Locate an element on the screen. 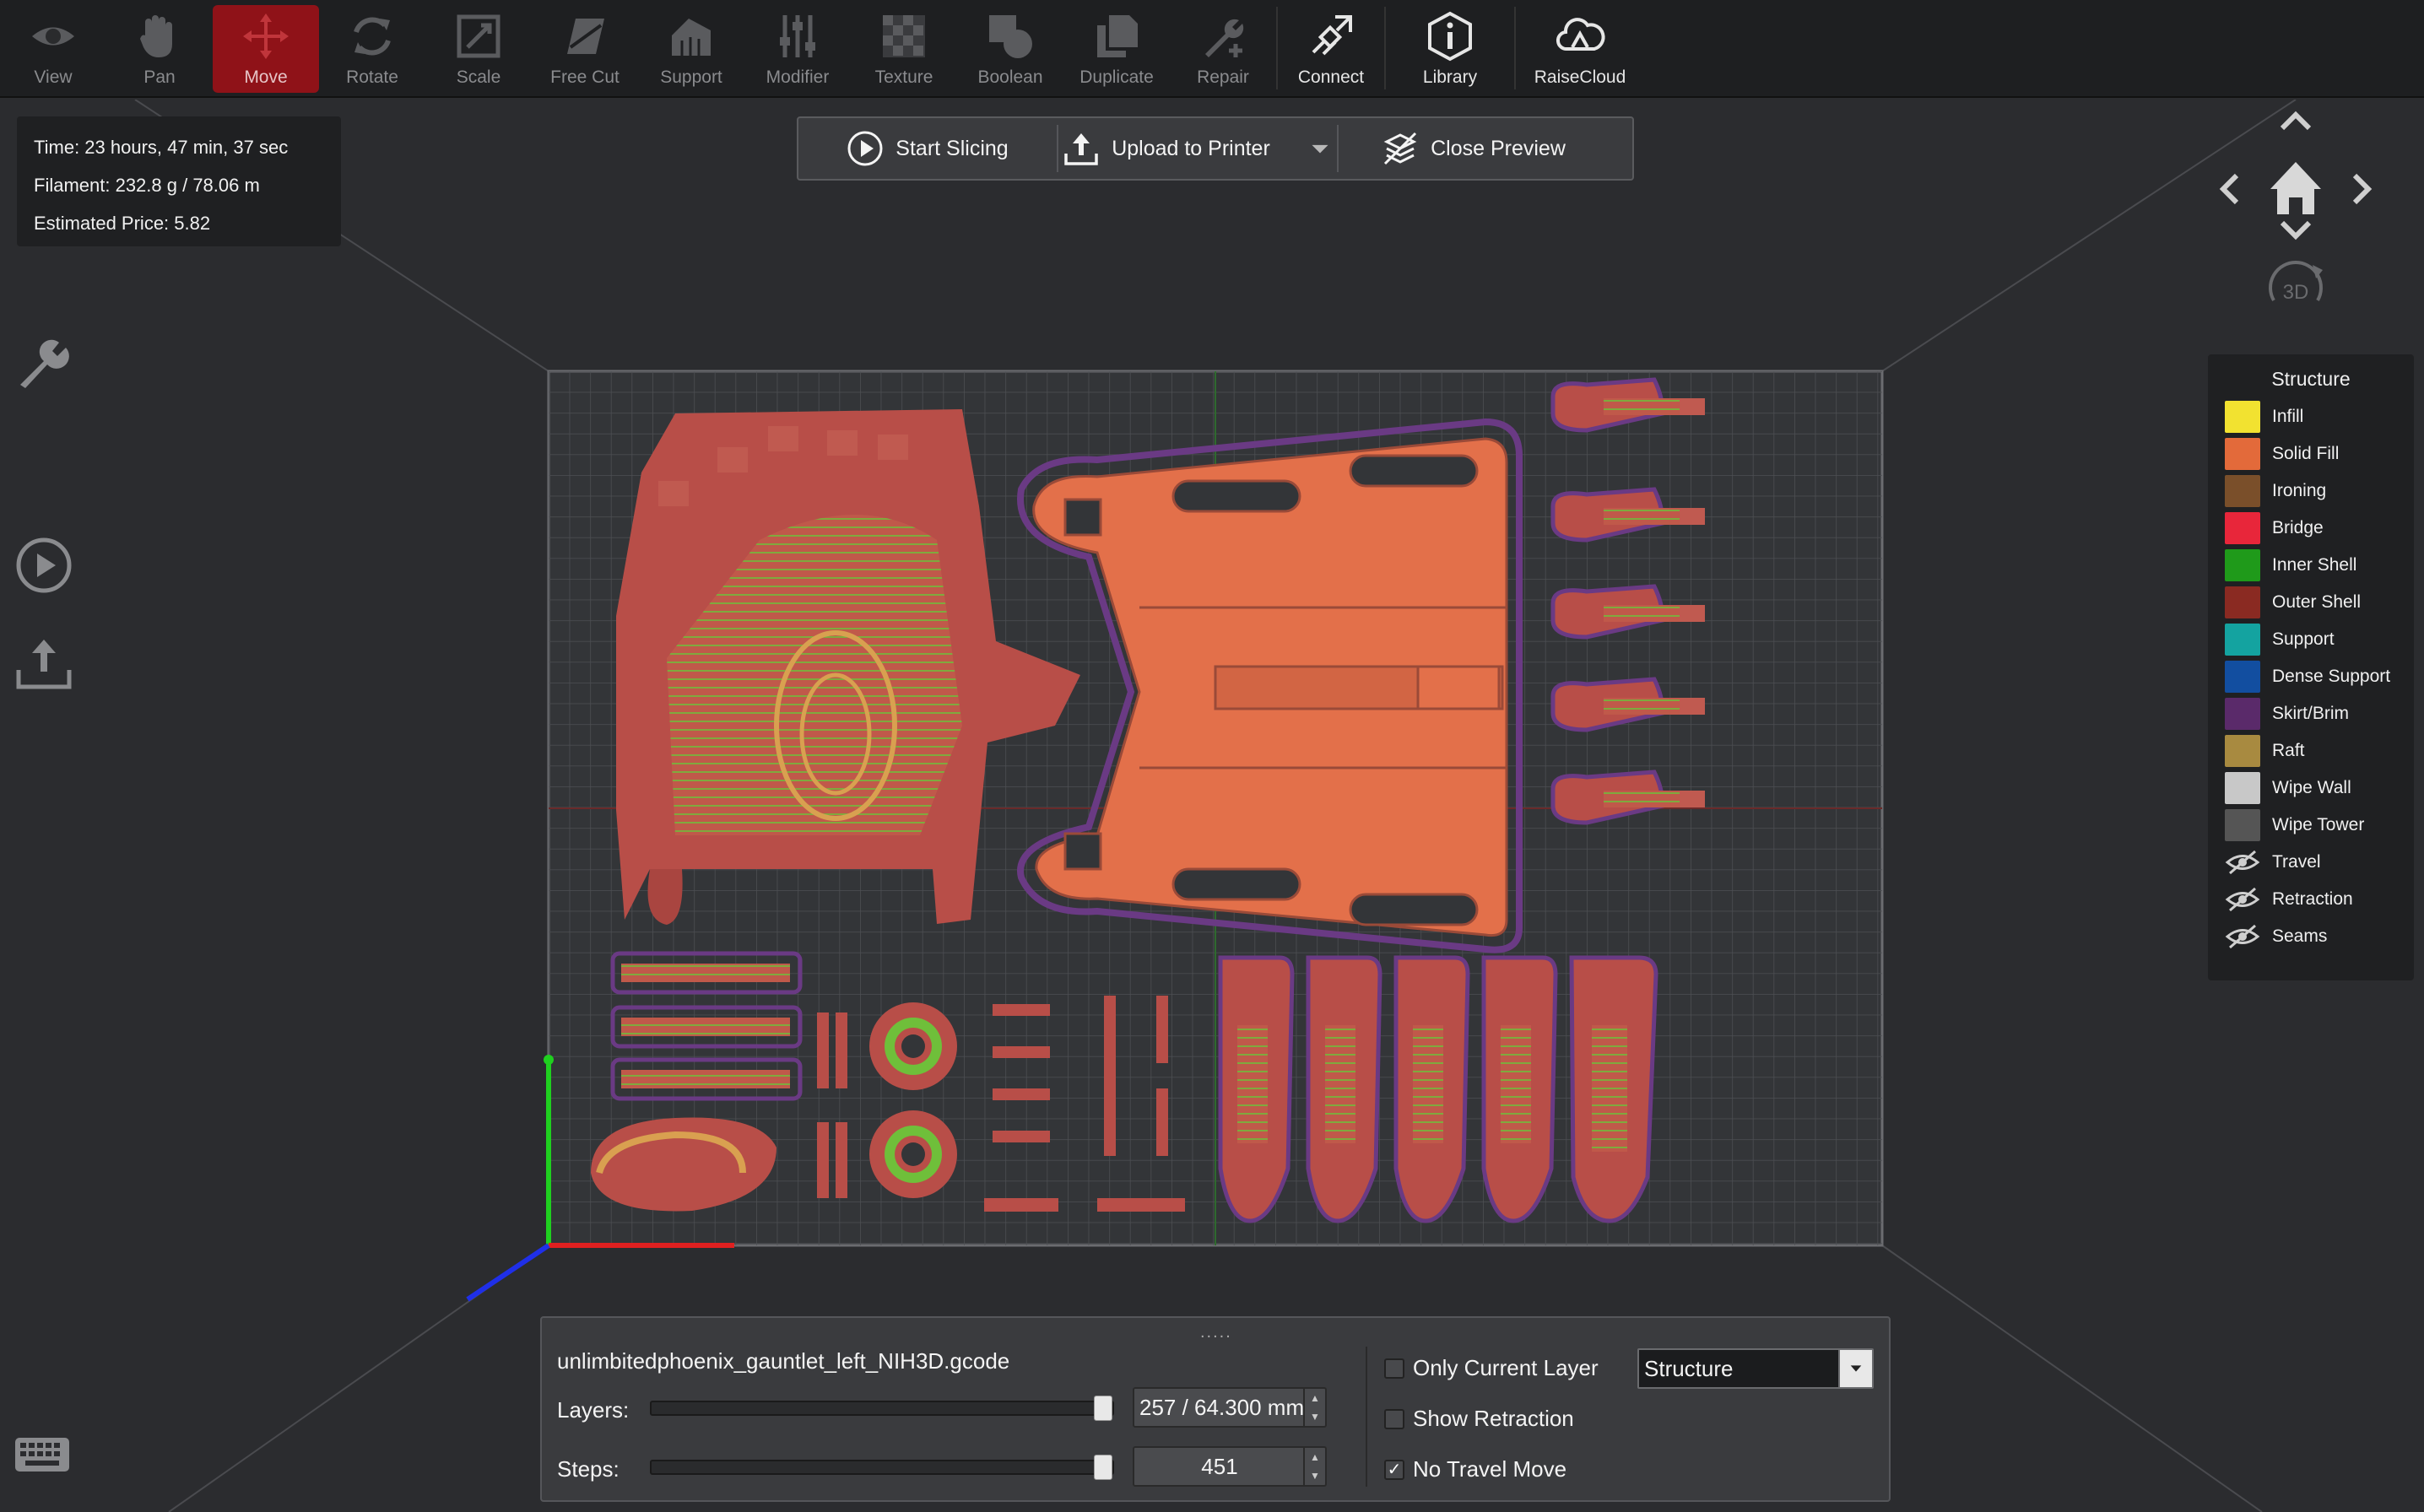 Image resolution: width=2424 pixels, height=1512 pixels. legend-item-outer-shell: Outer Shell is located at coordinates (2311, 602).